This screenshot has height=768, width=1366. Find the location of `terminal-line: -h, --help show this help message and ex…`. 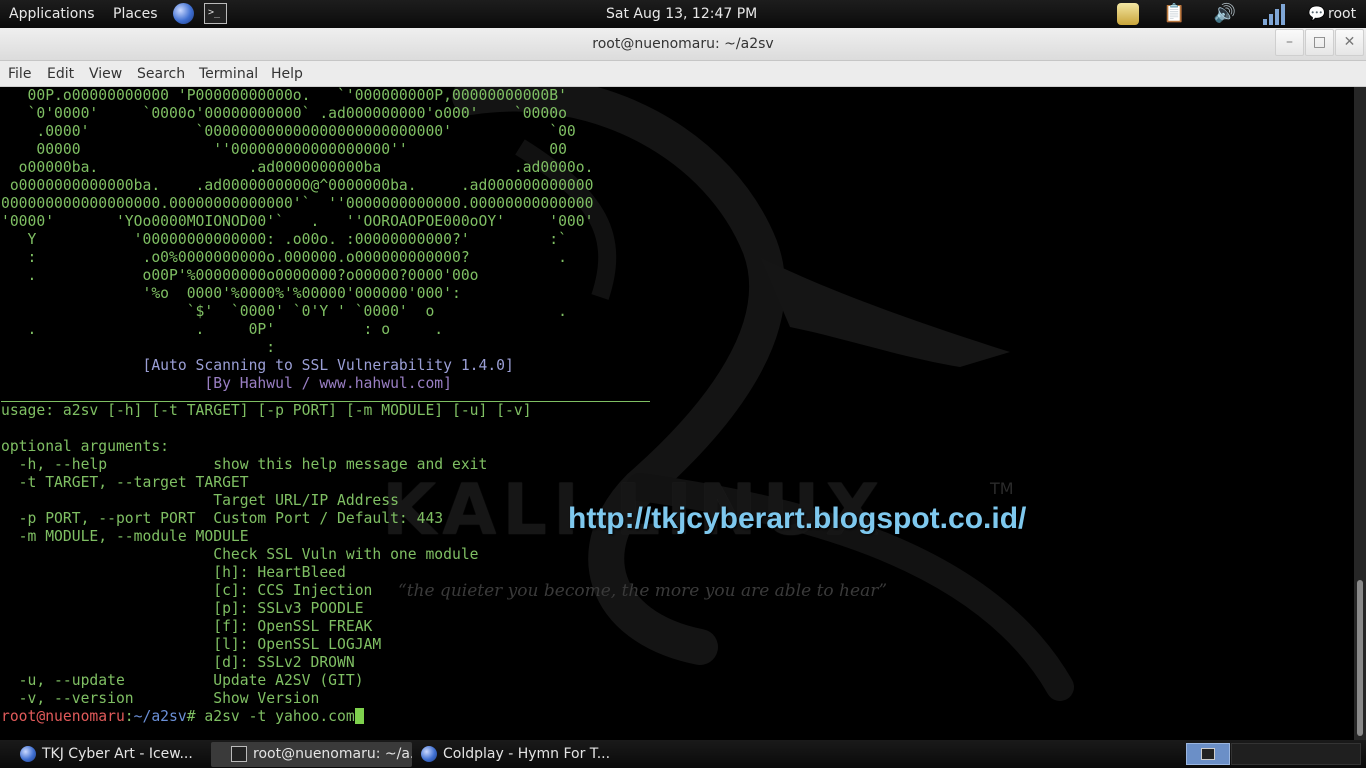

terminal-line: -h, --help show this help message and ex… is located at coordinates (244, 464).